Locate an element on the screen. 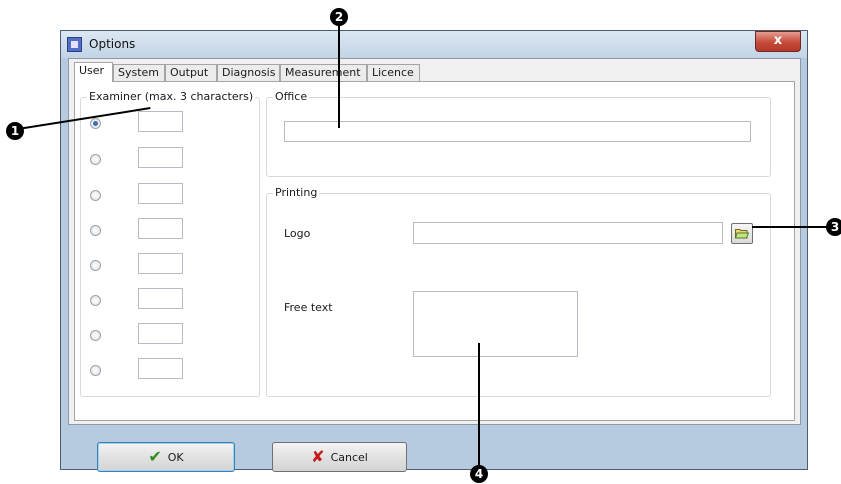  free-text-label: Free text is located at coordinates (308, 307).